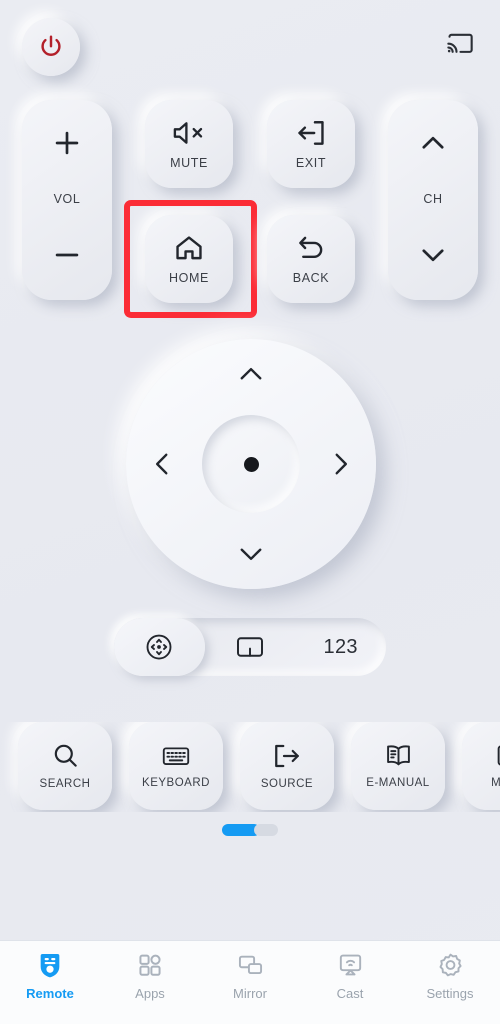 This screenshot has height=1024, width=500. I want to click on back-arrow-icon, so click(311, 248).